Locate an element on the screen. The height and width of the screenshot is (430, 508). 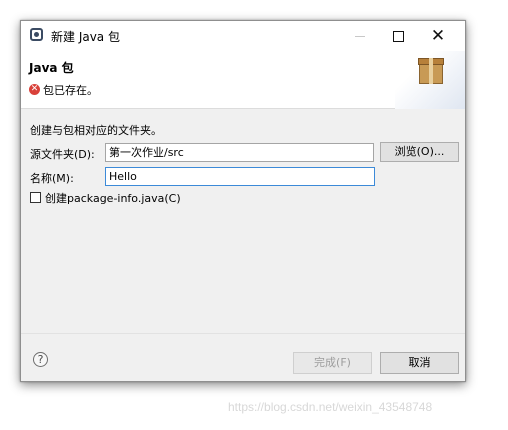
close-button: ✕ is located at coordinates (438, 36).